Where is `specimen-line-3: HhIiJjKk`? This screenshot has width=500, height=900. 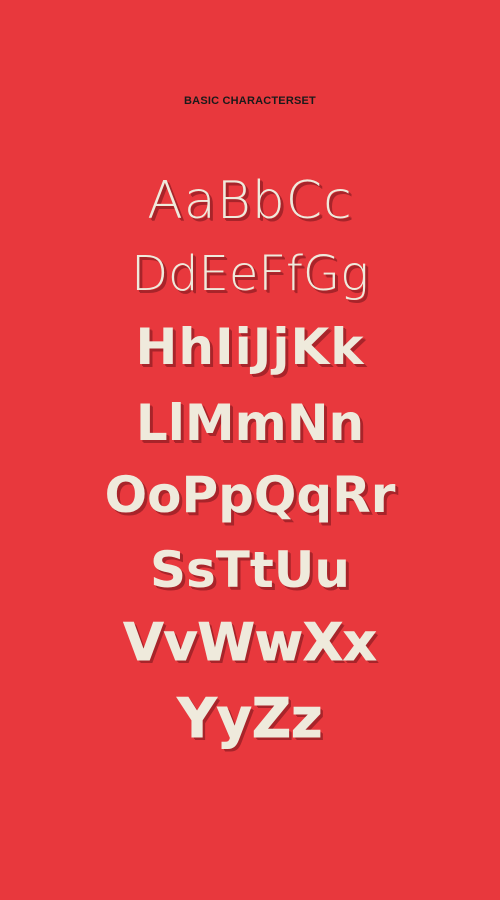
specimen-line-3: HhIiJjKk is located at coordinates (250, 347).